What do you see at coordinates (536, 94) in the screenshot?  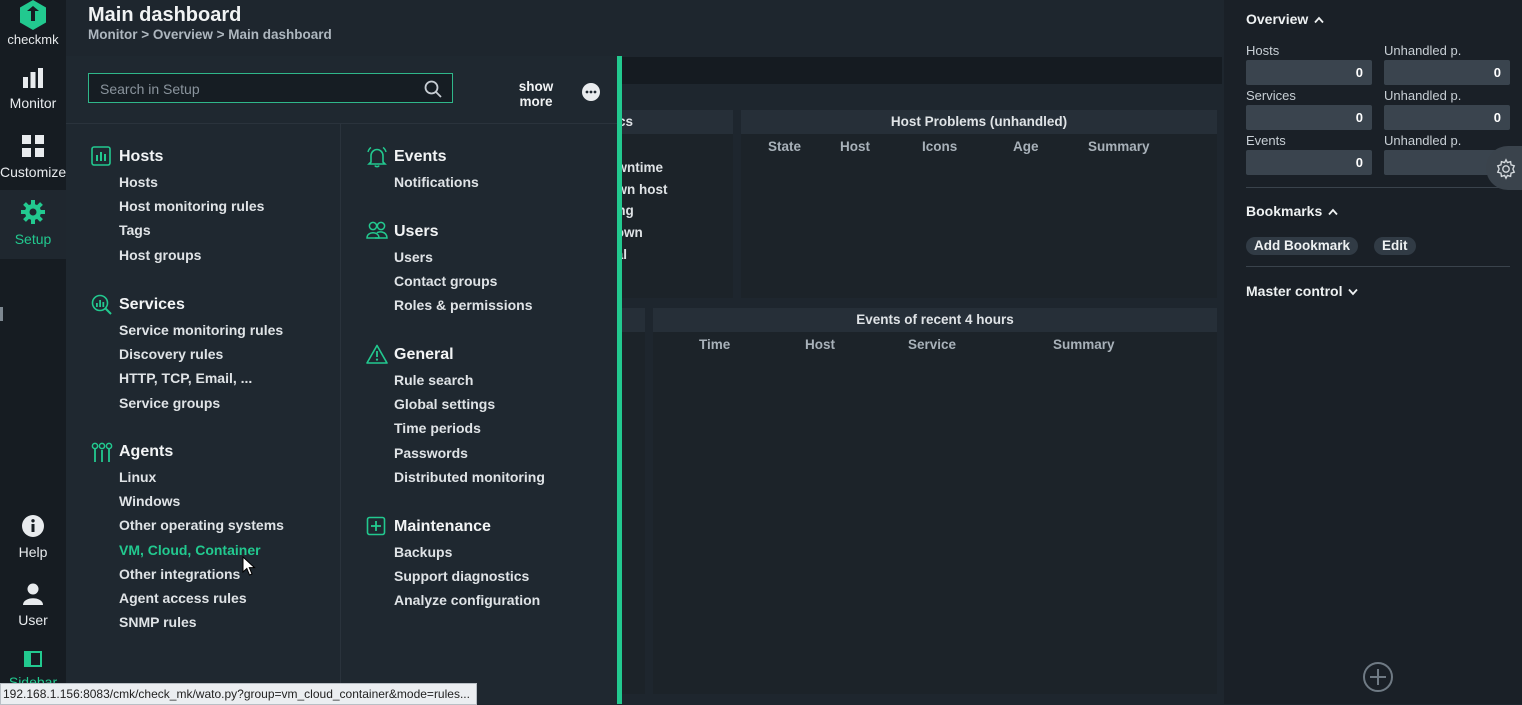 I see `show-more-toggle: show more` at bounding box center [536, 94].